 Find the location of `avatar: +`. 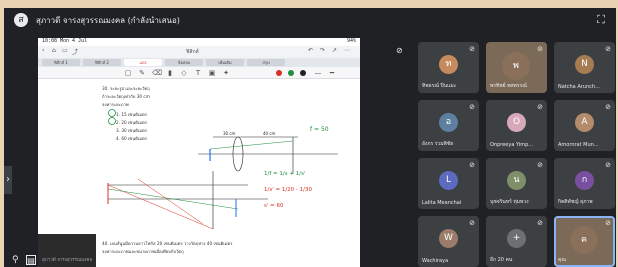

avatar: + is located at coordinates (516, 238).